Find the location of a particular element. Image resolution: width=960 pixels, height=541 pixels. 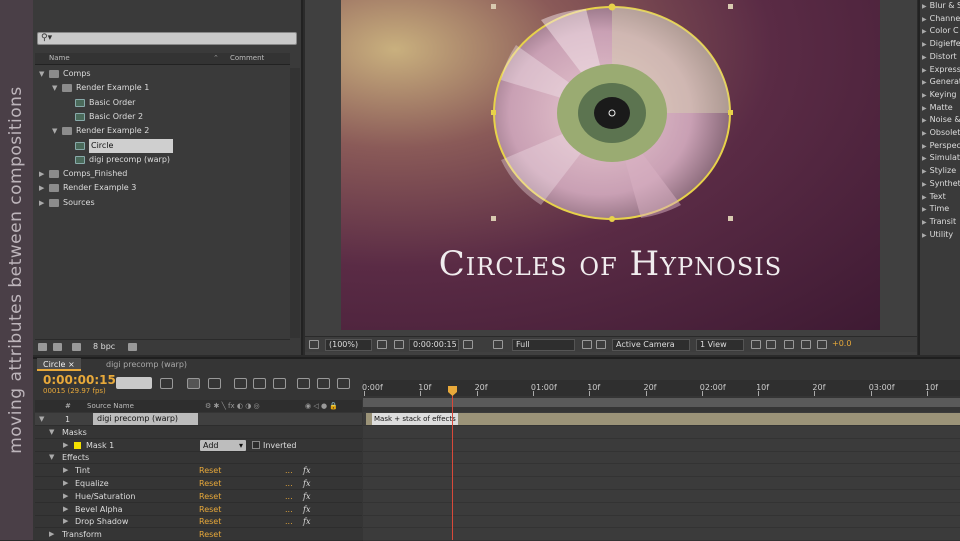

effects-category: ▶ Channe is located at coordinates (941, 18).